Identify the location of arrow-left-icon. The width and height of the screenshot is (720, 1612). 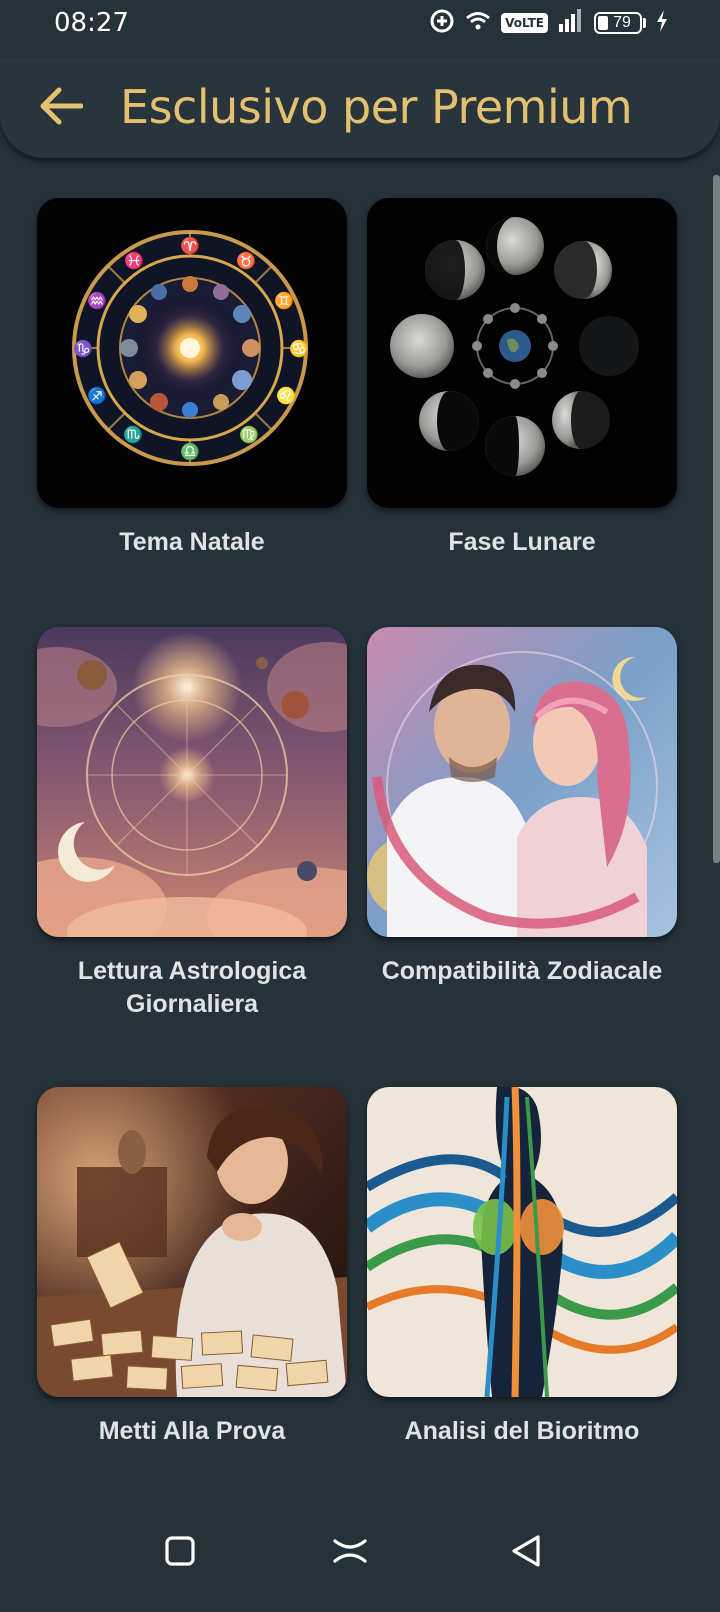
(60, 108).